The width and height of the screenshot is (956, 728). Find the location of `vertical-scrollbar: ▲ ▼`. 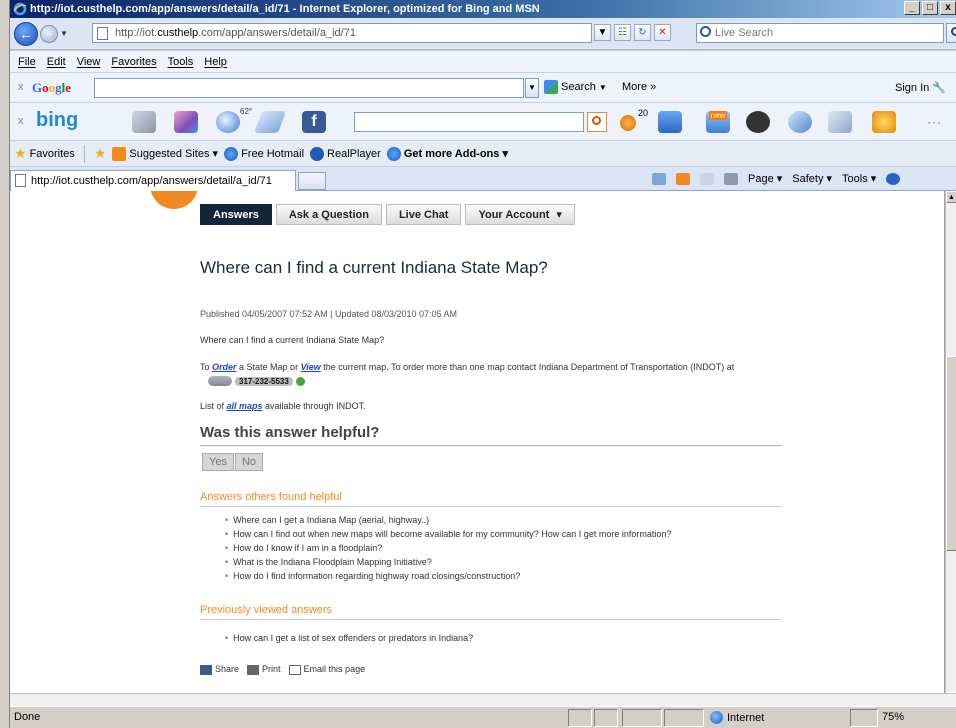

vertical-scrollbar: ▲ ▼ is located at coordinates (950, 448).